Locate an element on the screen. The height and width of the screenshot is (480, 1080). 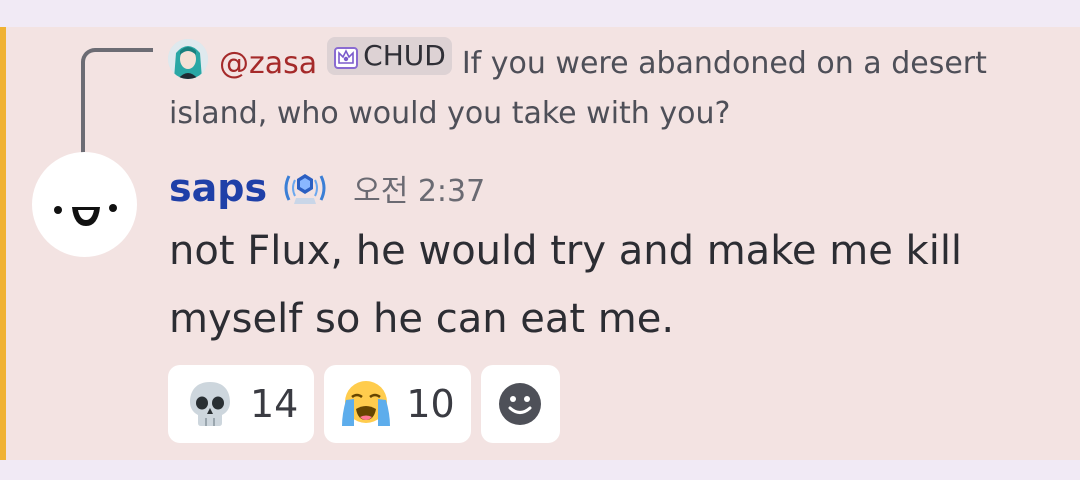
hypesquad-badge-icon is located at coordinates (305, 188).